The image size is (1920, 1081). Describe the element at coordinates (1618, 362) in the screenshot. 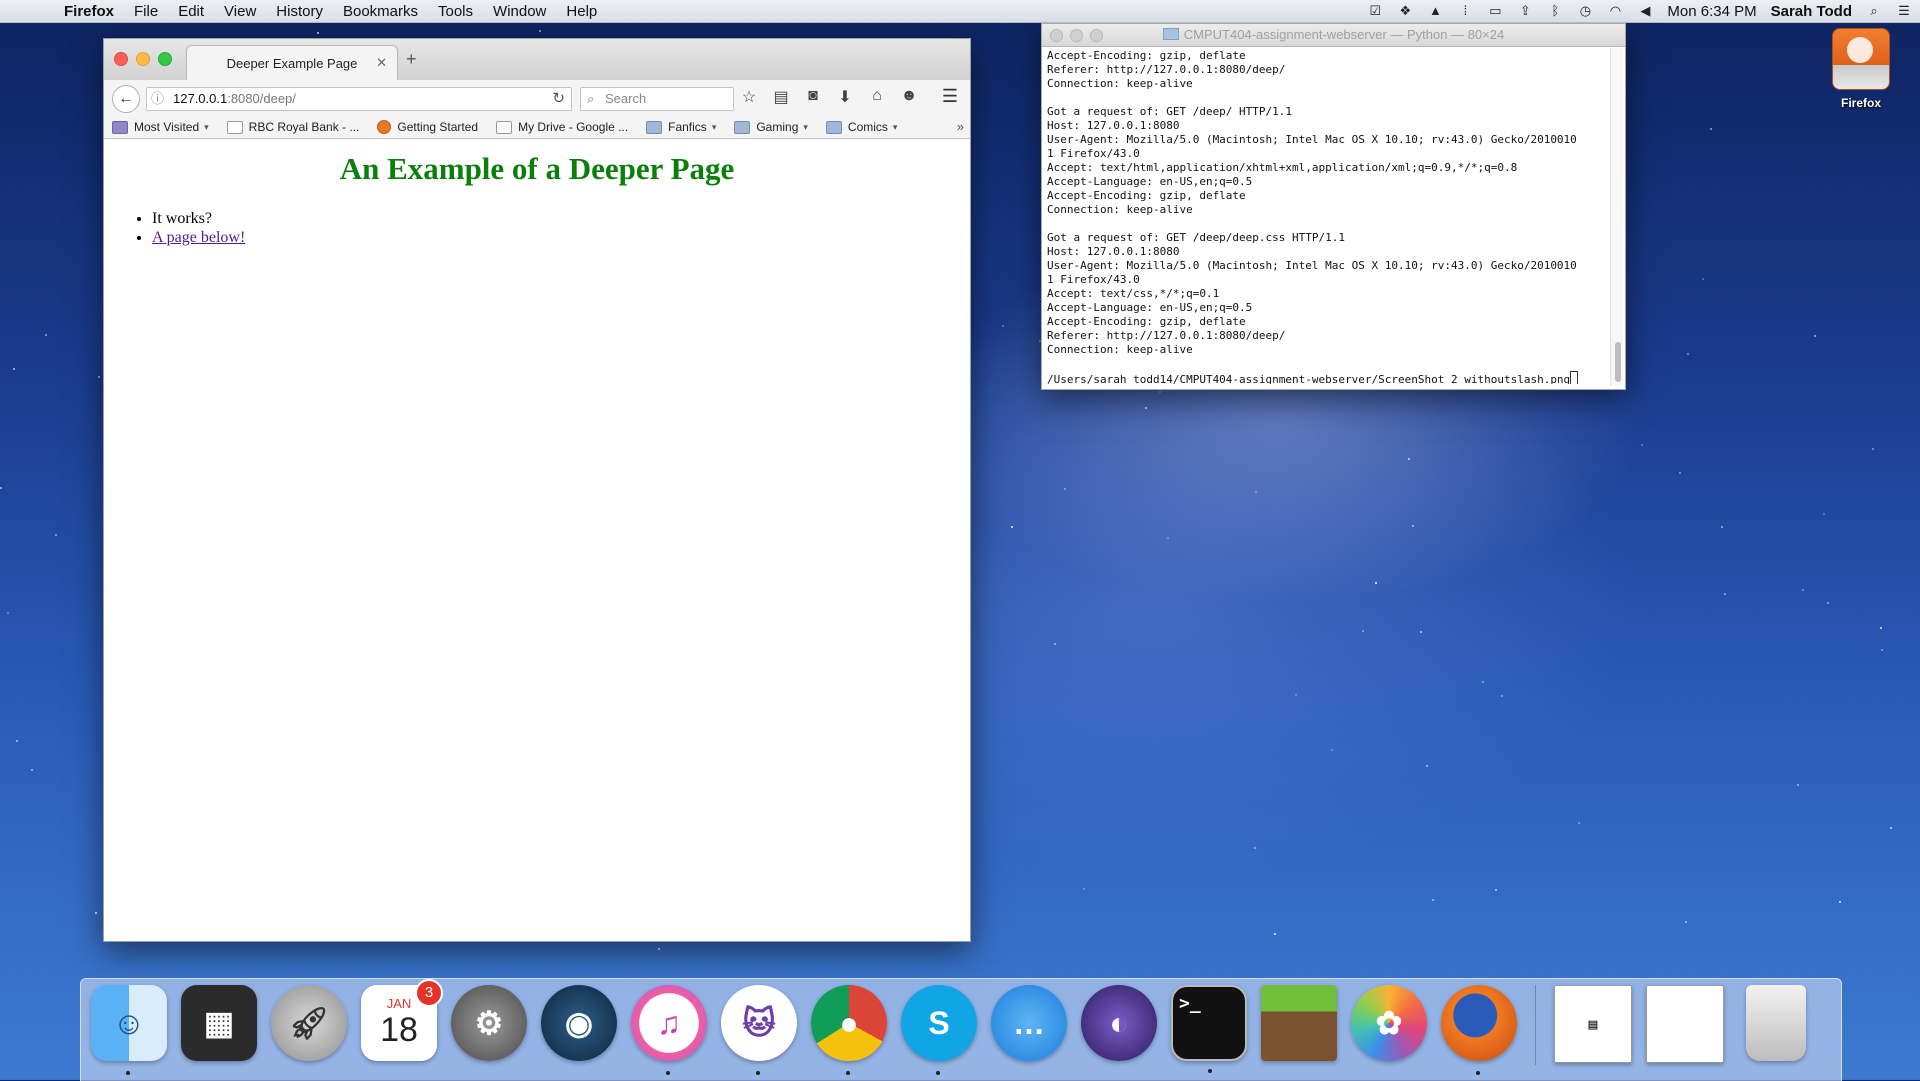

I see `scrollbar-thumb` at that location.